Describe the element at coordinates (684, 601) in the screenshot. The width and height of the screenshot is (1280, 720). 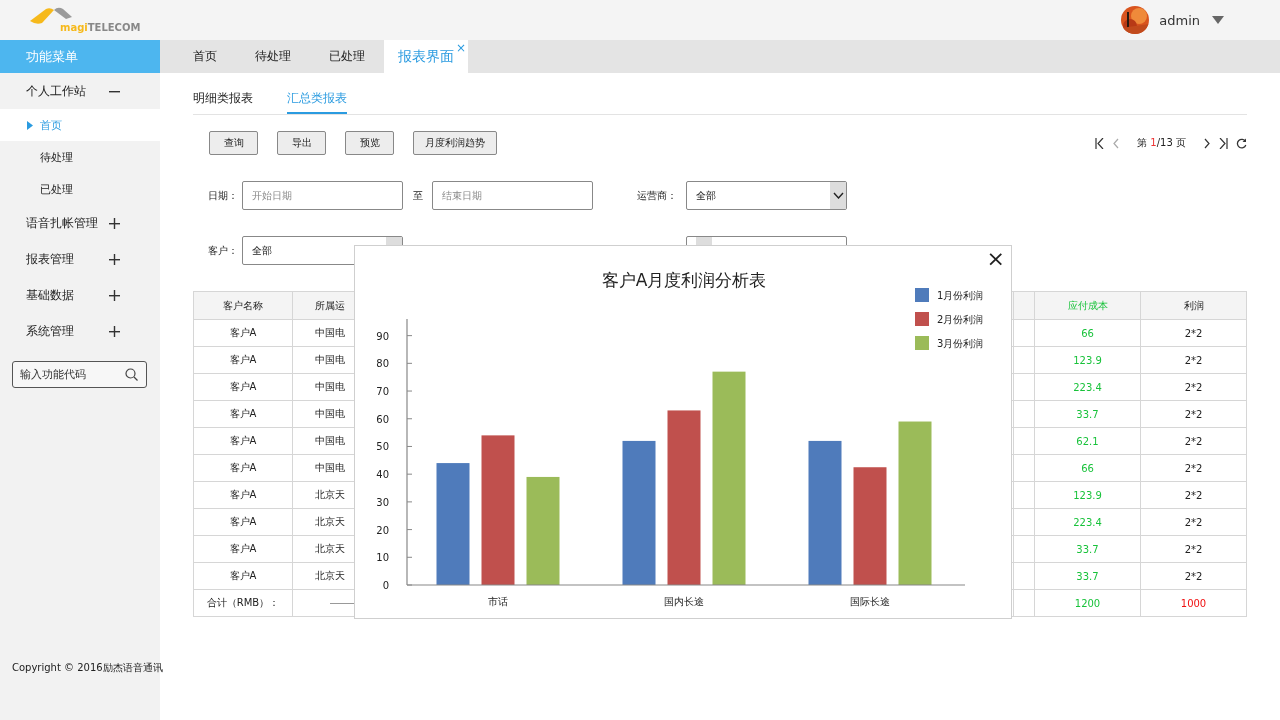
I see `category-label: 国内长途` at that location.